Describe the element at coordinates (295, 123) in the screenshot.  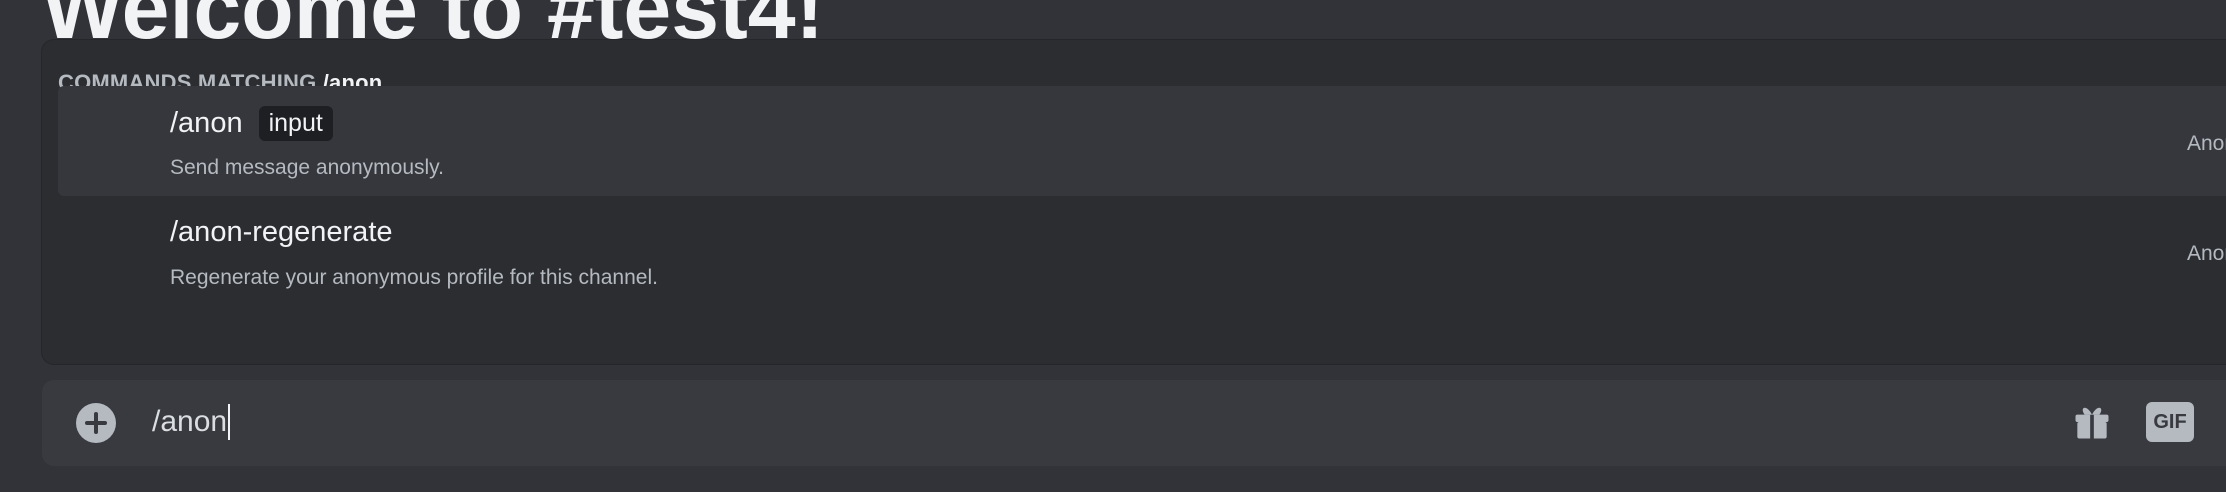
I see `command-option-pill: input` at that location.